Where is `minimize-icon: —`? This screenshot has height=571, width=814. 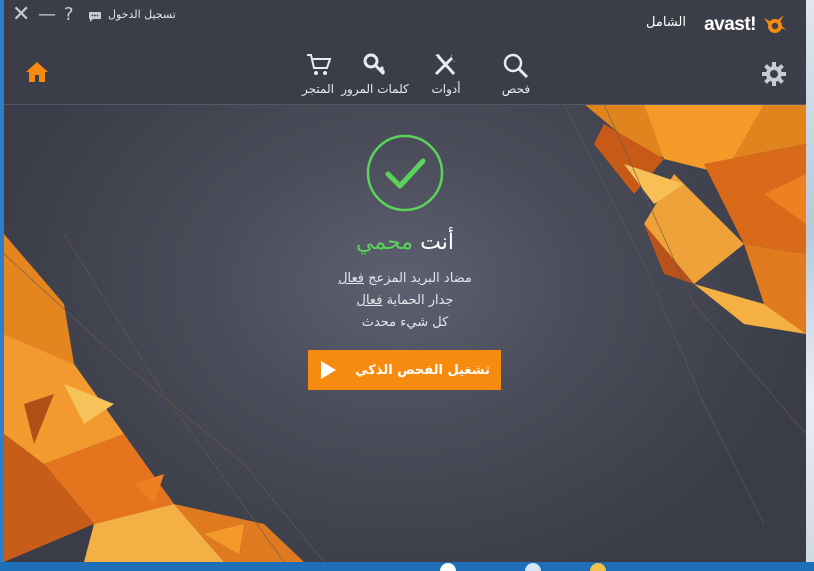 minimize-icon: — is located at coordinates (47, 15).